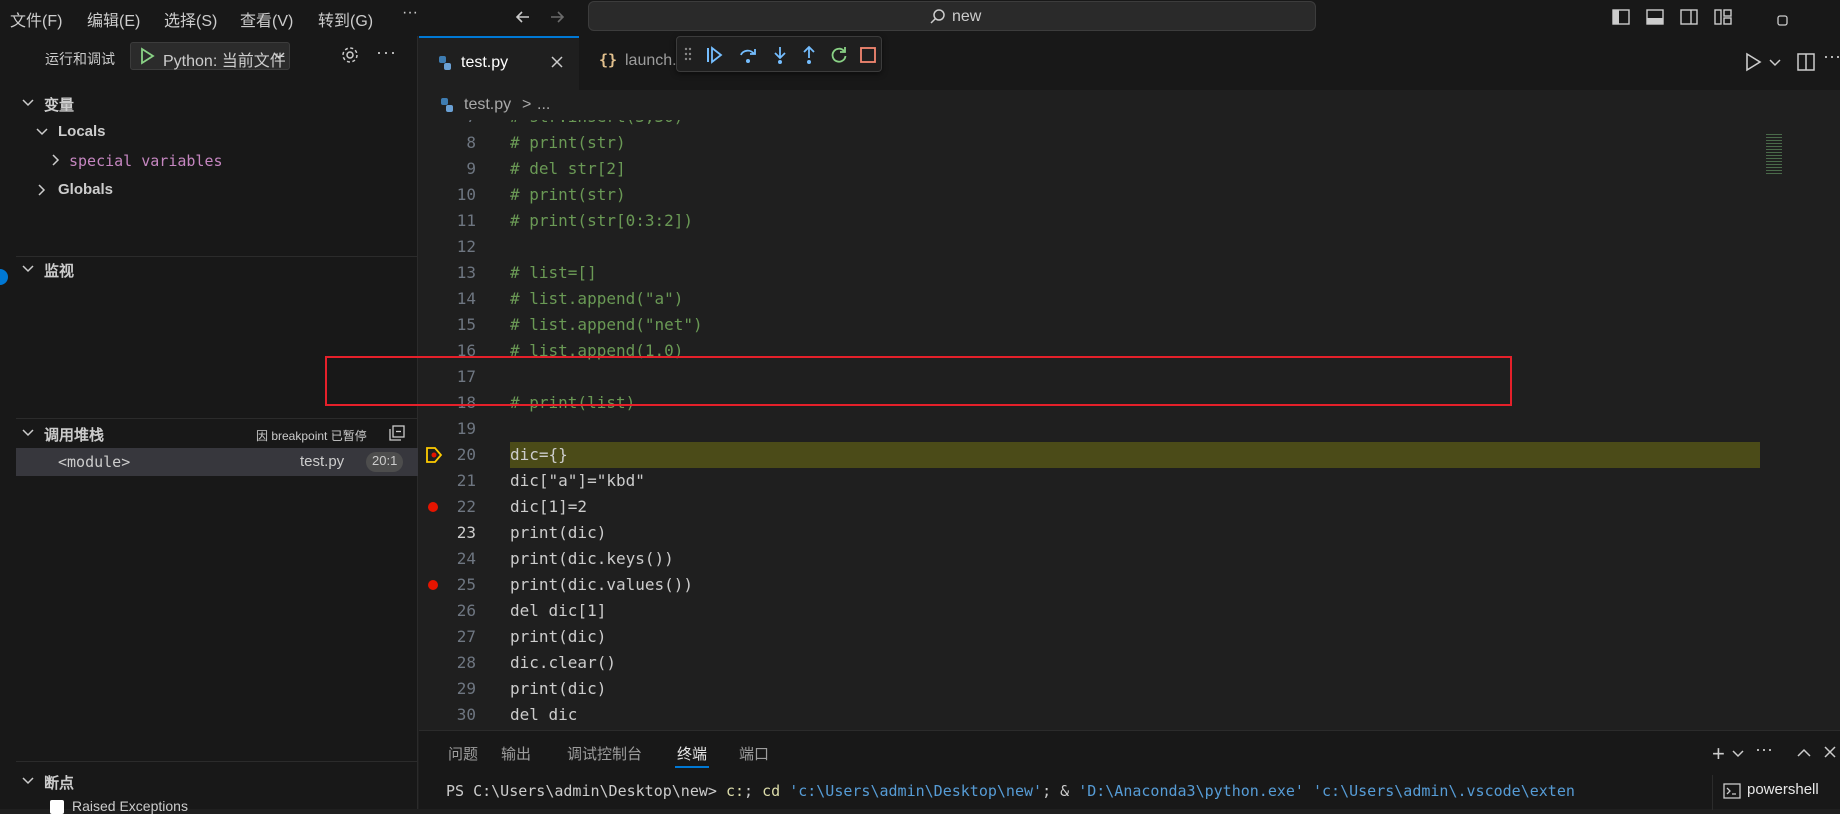  Describe the element at coordinates (74, 434) in the screenshot. I see `callstack-section-title: 调用堆栈` at that location.